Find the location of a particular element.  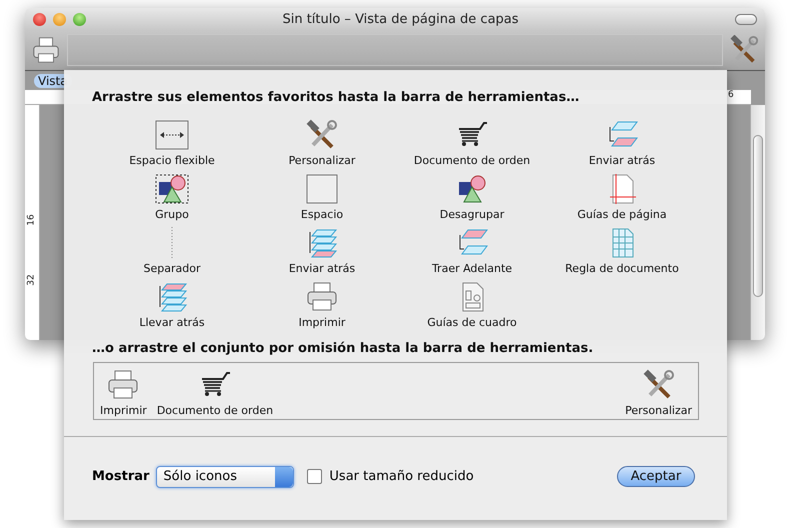

toolbar-item: Guías de página is located at coordinates (622, 197).